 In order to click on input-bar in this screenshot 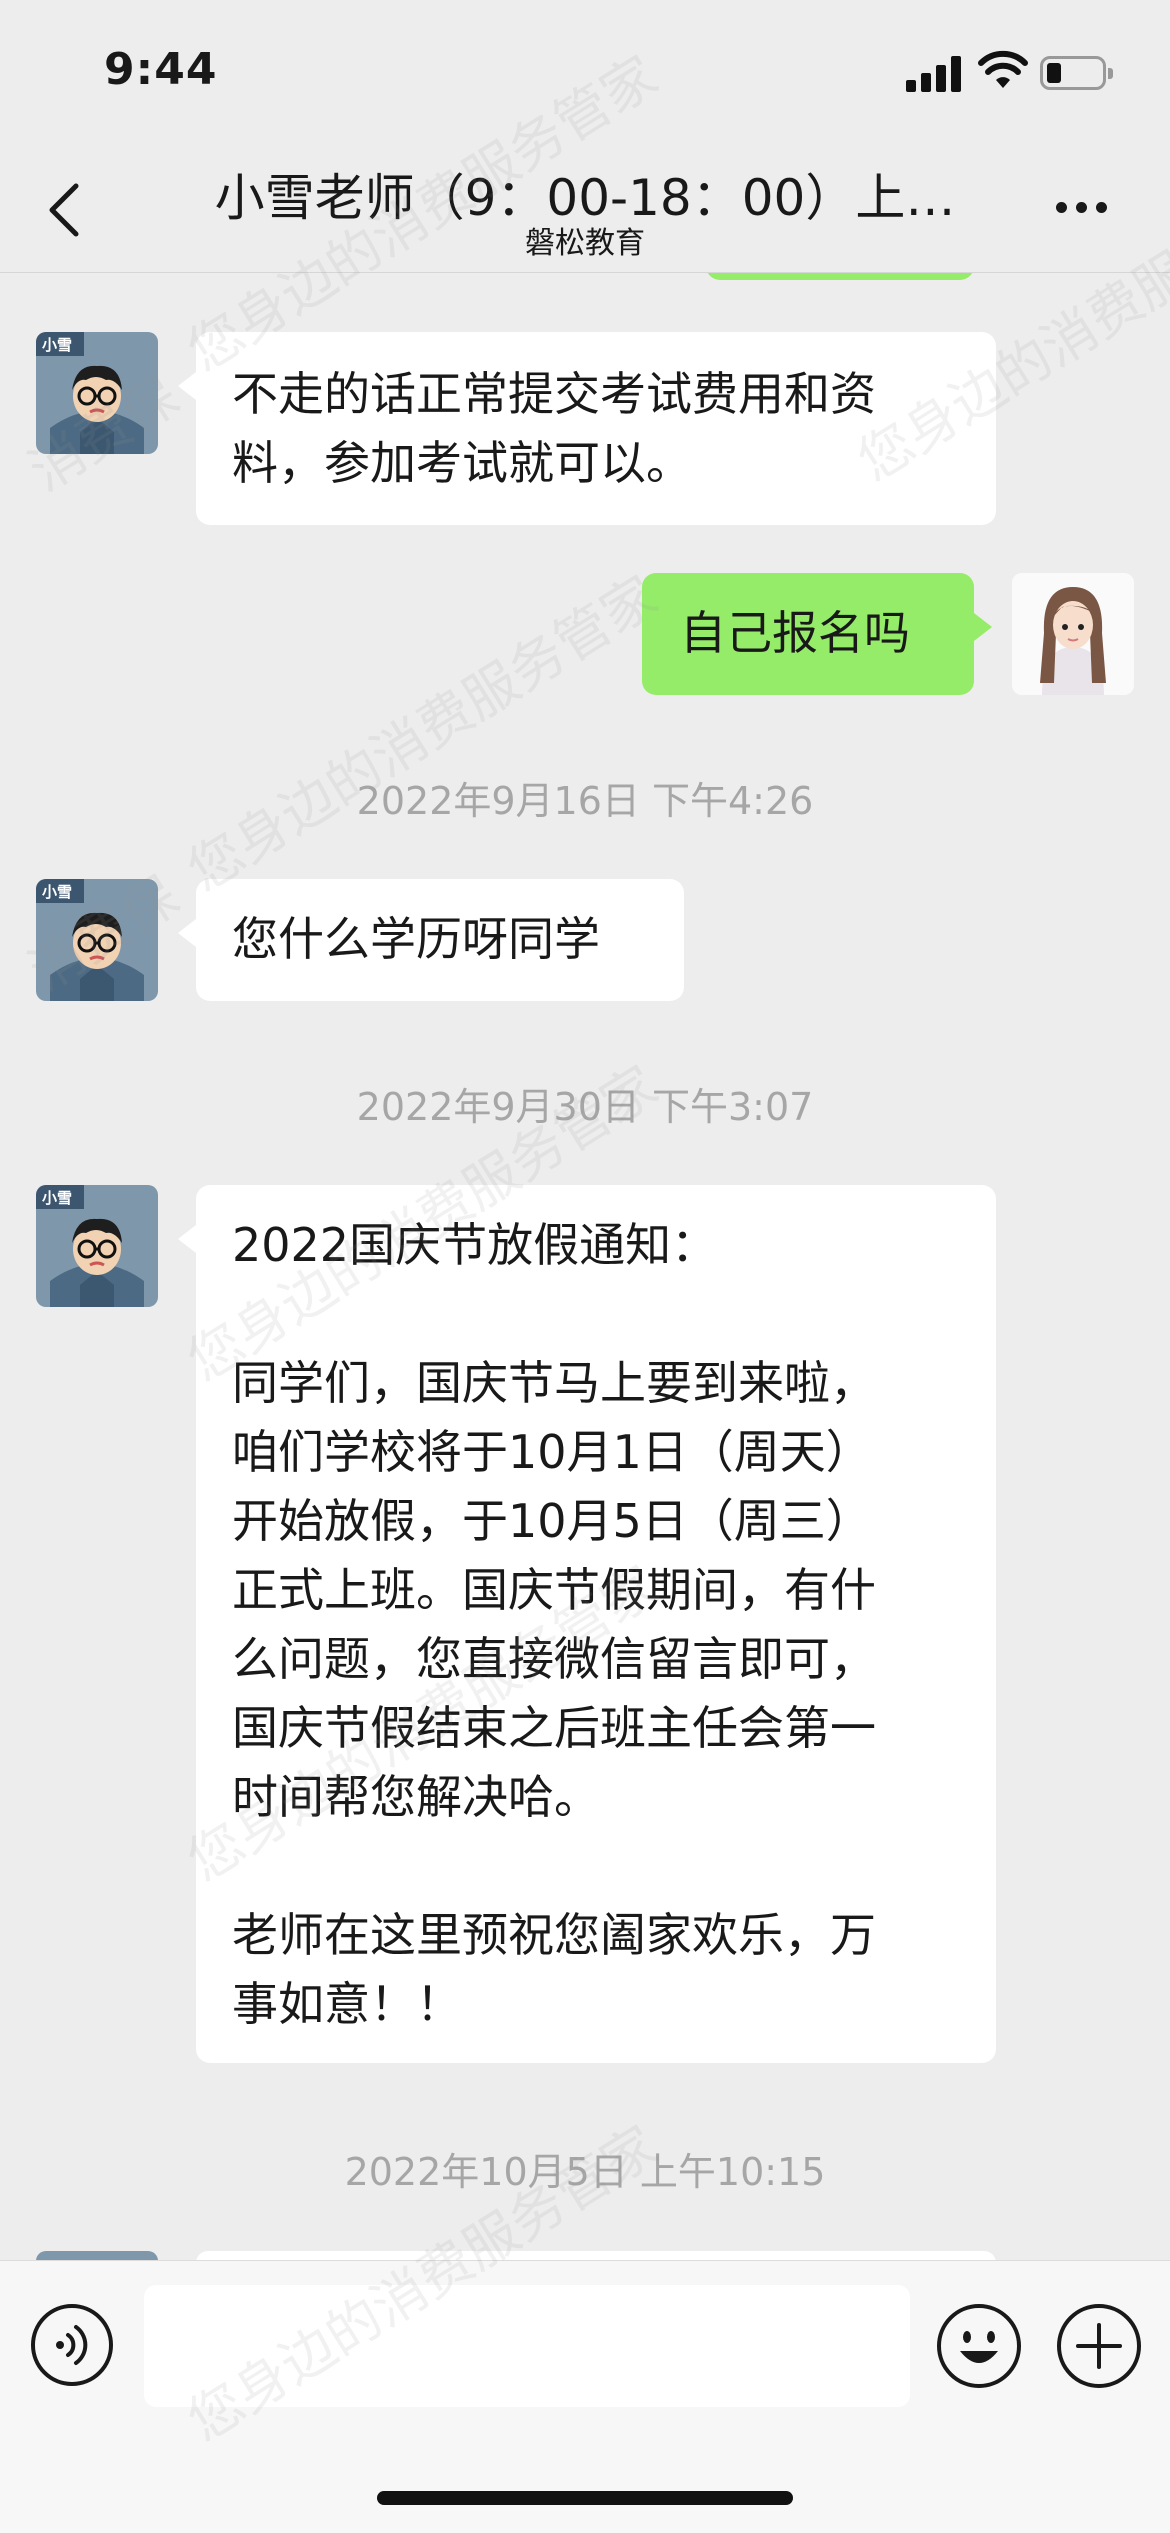, I will do `click(585, 2396)`.